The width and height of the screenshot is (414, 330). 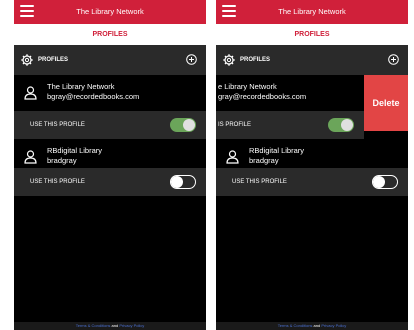 What do you see at coordinates (81, 86) in the screenshot?
I see `profile-name: The Library Network` at bounding box center [81, 86].